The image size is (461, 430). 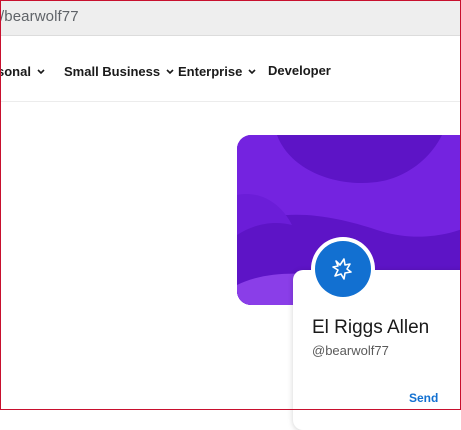 I want to click on nav-item-enterprise: Enterprise, so click(x=217, y=71).